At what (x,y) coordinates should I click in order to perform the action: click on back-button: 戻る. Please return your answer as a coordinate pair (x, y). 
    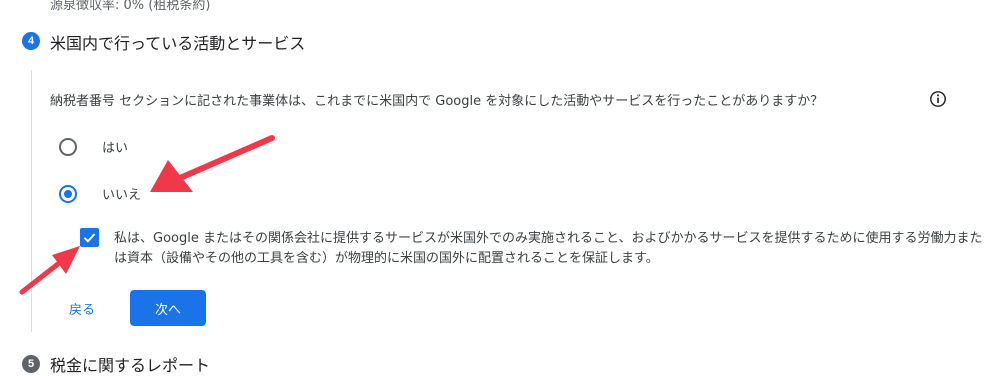
    Looking at the image, I should click on (82, 308).